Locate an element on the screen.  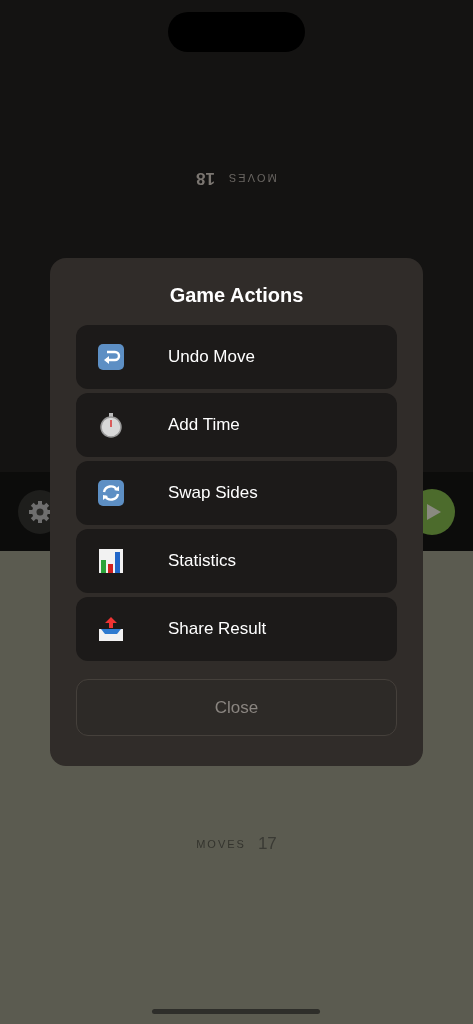
moves-count: 18 is located at coordinates (206, 178).